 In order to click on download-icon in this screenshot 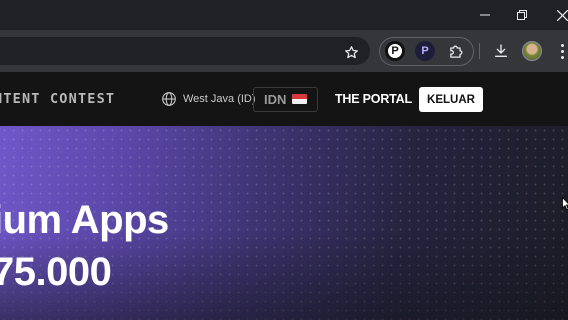, I will do `click(501, 50)`.